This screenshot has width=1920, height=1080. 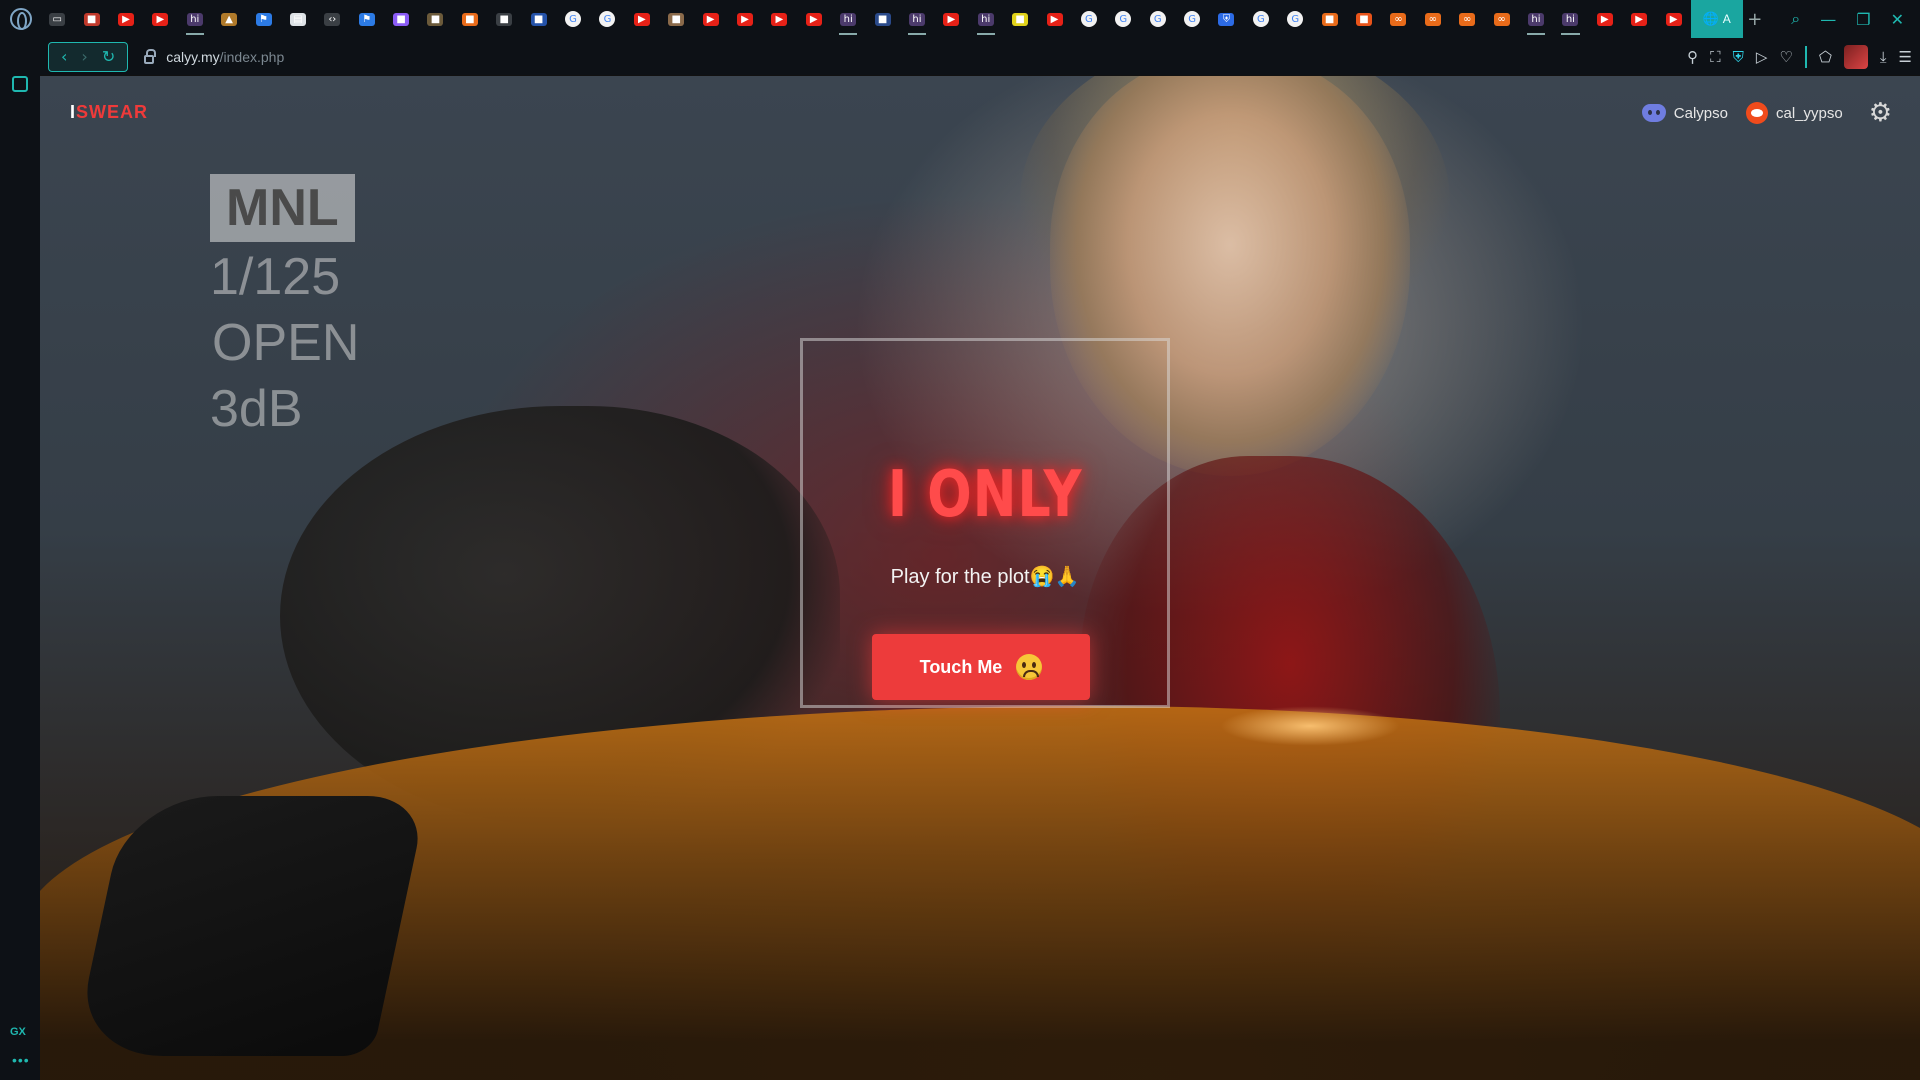 What do you see at coordinates (20, 84) in the screenshot?
I see `messenger-icon` at bounding box center [20, 84].